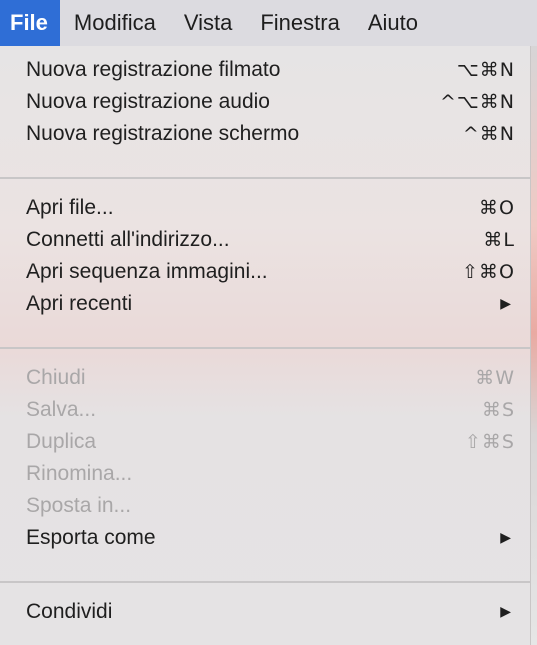 The width and height of the screenshot is (537, 645). What do you see at coordinates (488, 134) in the screenshot?
I see `keyboard-shortcut: ^⌘N` at bounding box center [488, 134].